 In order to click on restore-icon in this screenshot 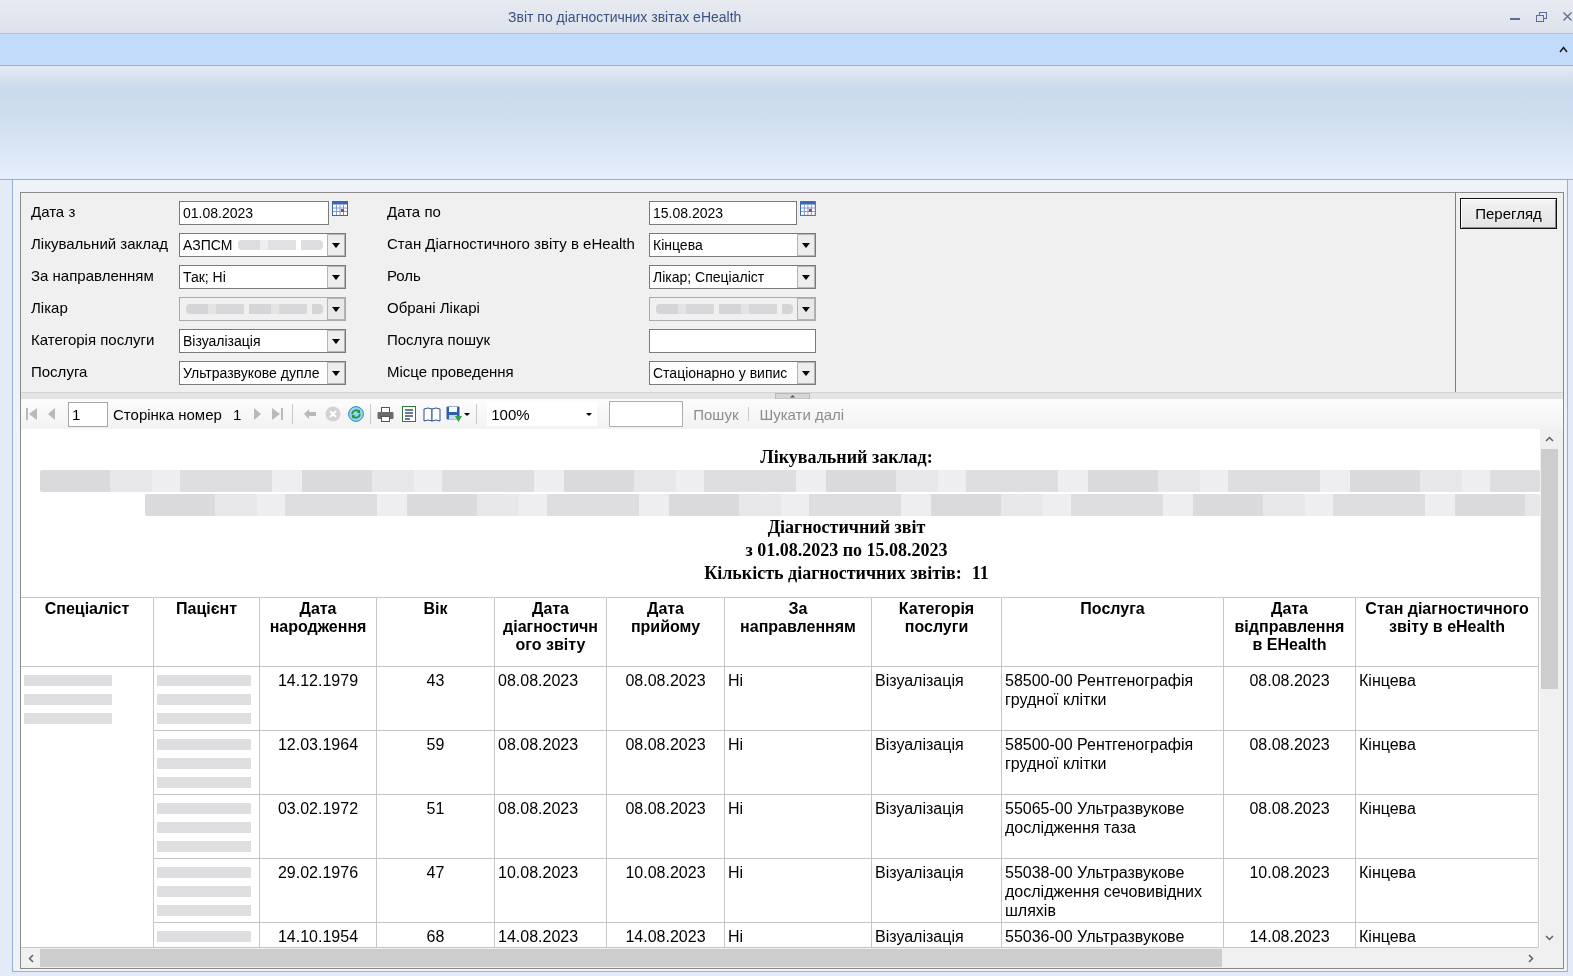, I will do `click(1541, 16)`.